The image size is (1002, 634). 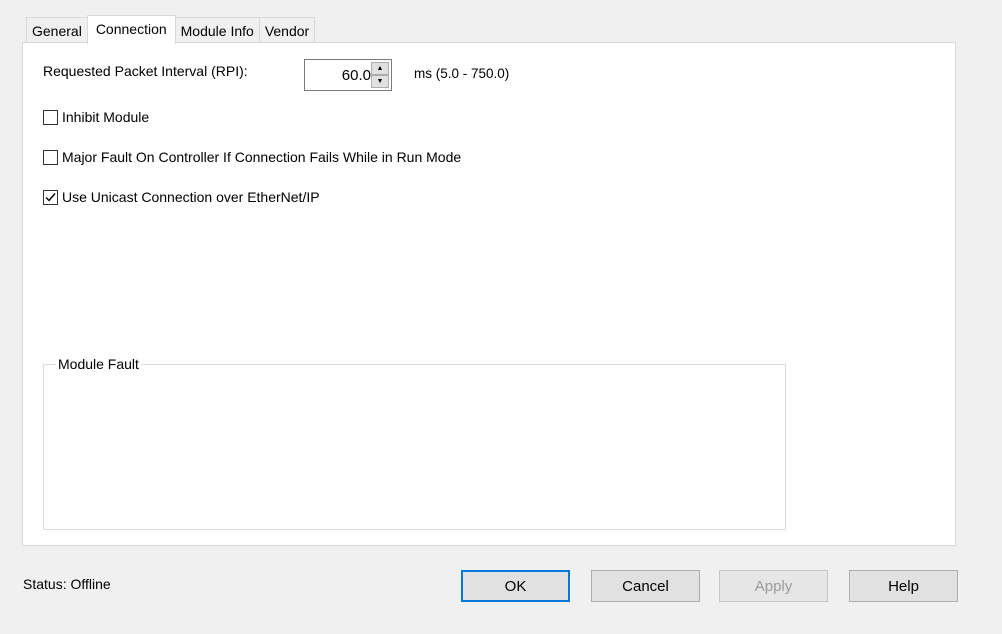 What do you see at coordinates (287, 30) in the screenshot?
I see `tab-vendor: Vendor` at bounding box center [287, 30].